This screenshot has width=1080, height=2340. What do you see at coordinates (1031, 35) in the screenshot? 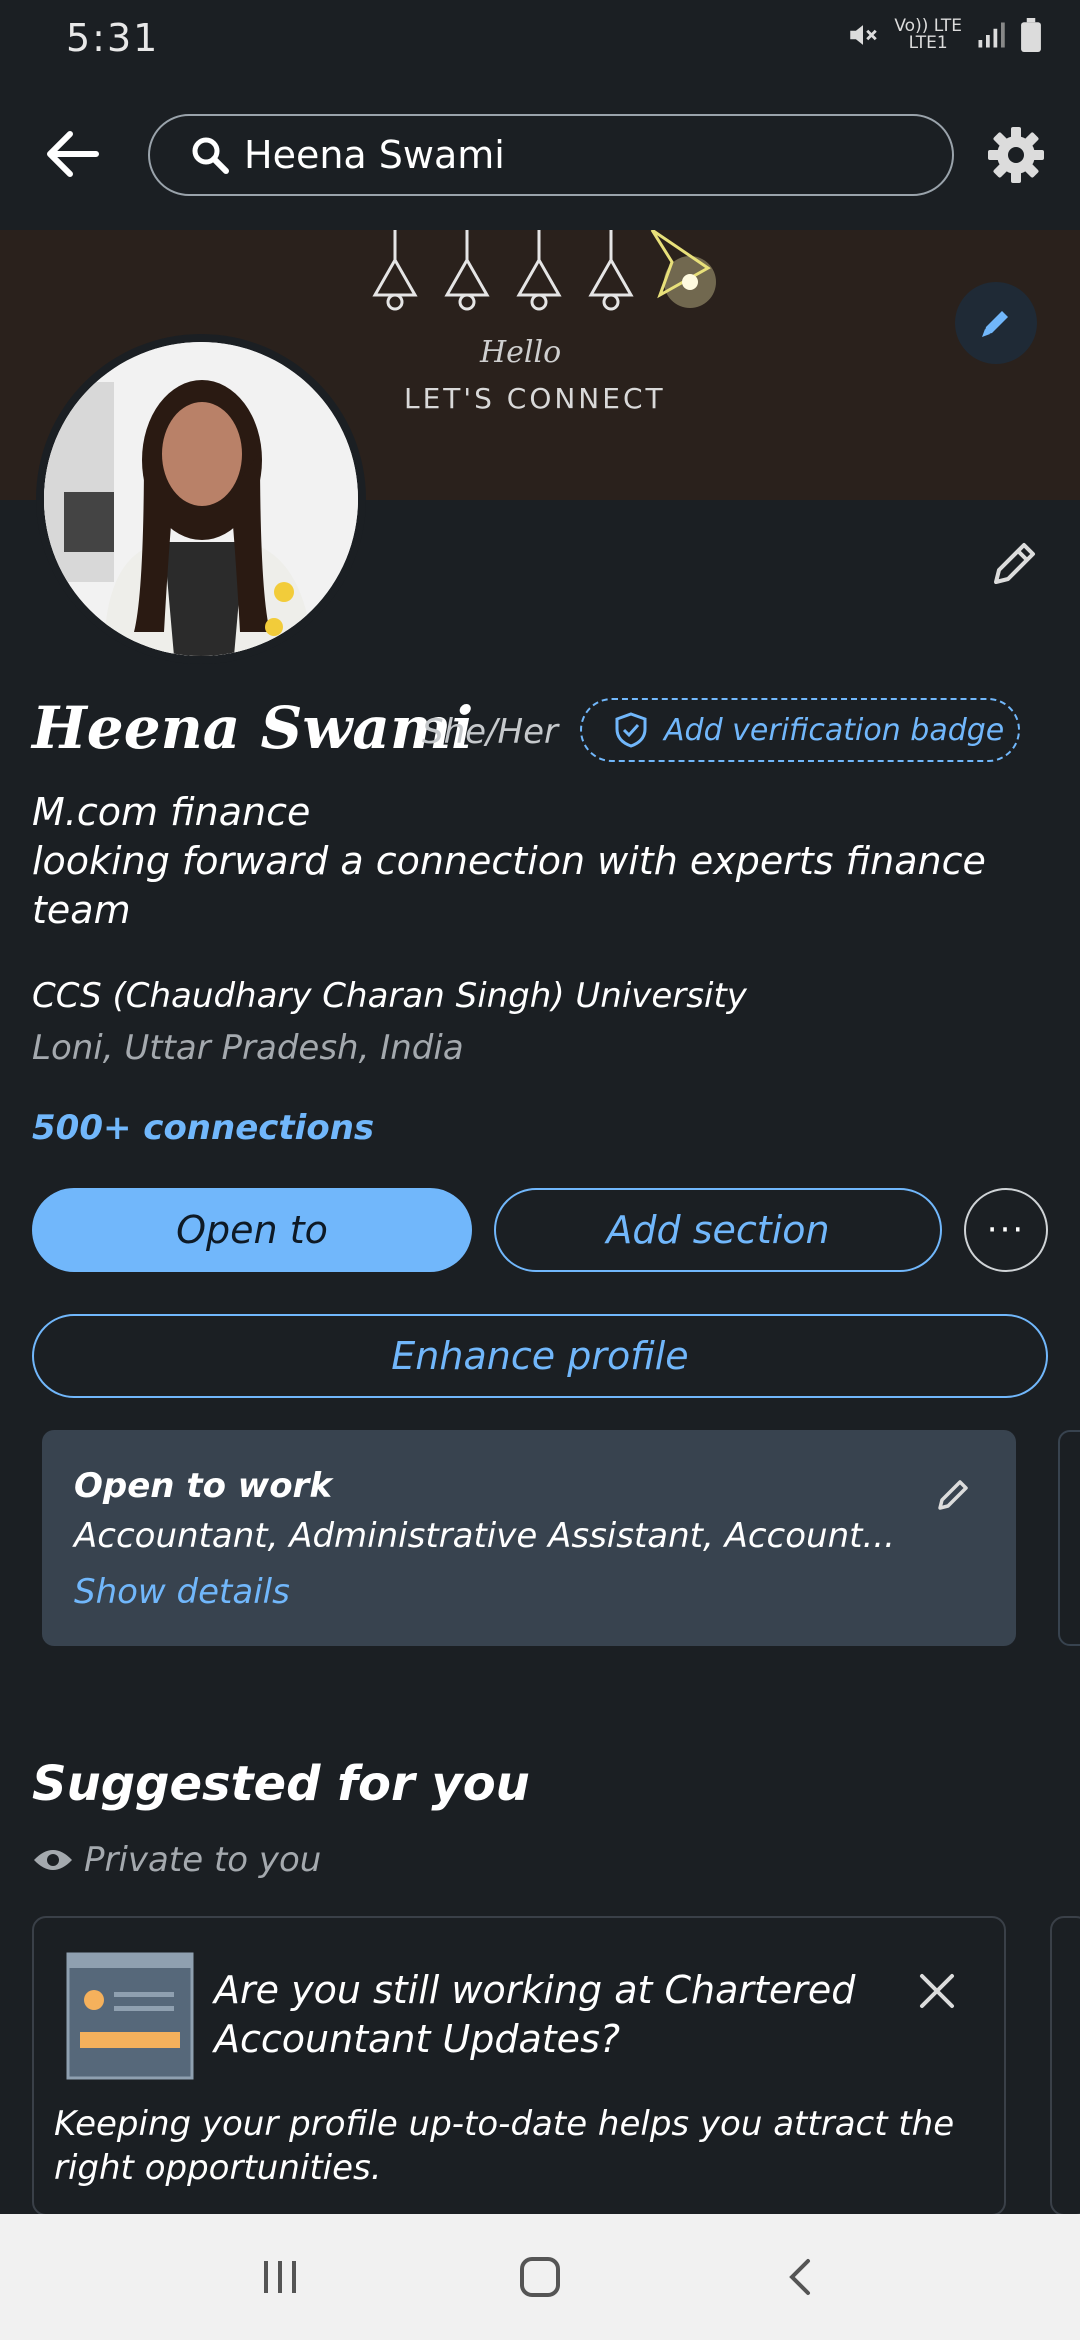
I see `battery-icon` at bounding box center [1031, 35].